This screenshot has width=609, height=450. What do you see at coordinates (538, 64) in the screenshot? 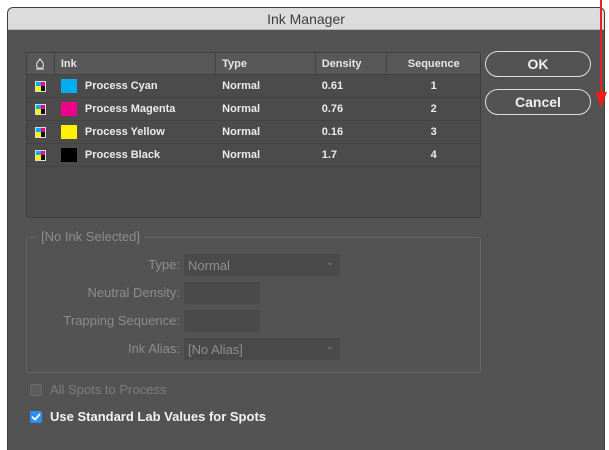
I see `ok-button: OK` at bounding box center [538, 64].